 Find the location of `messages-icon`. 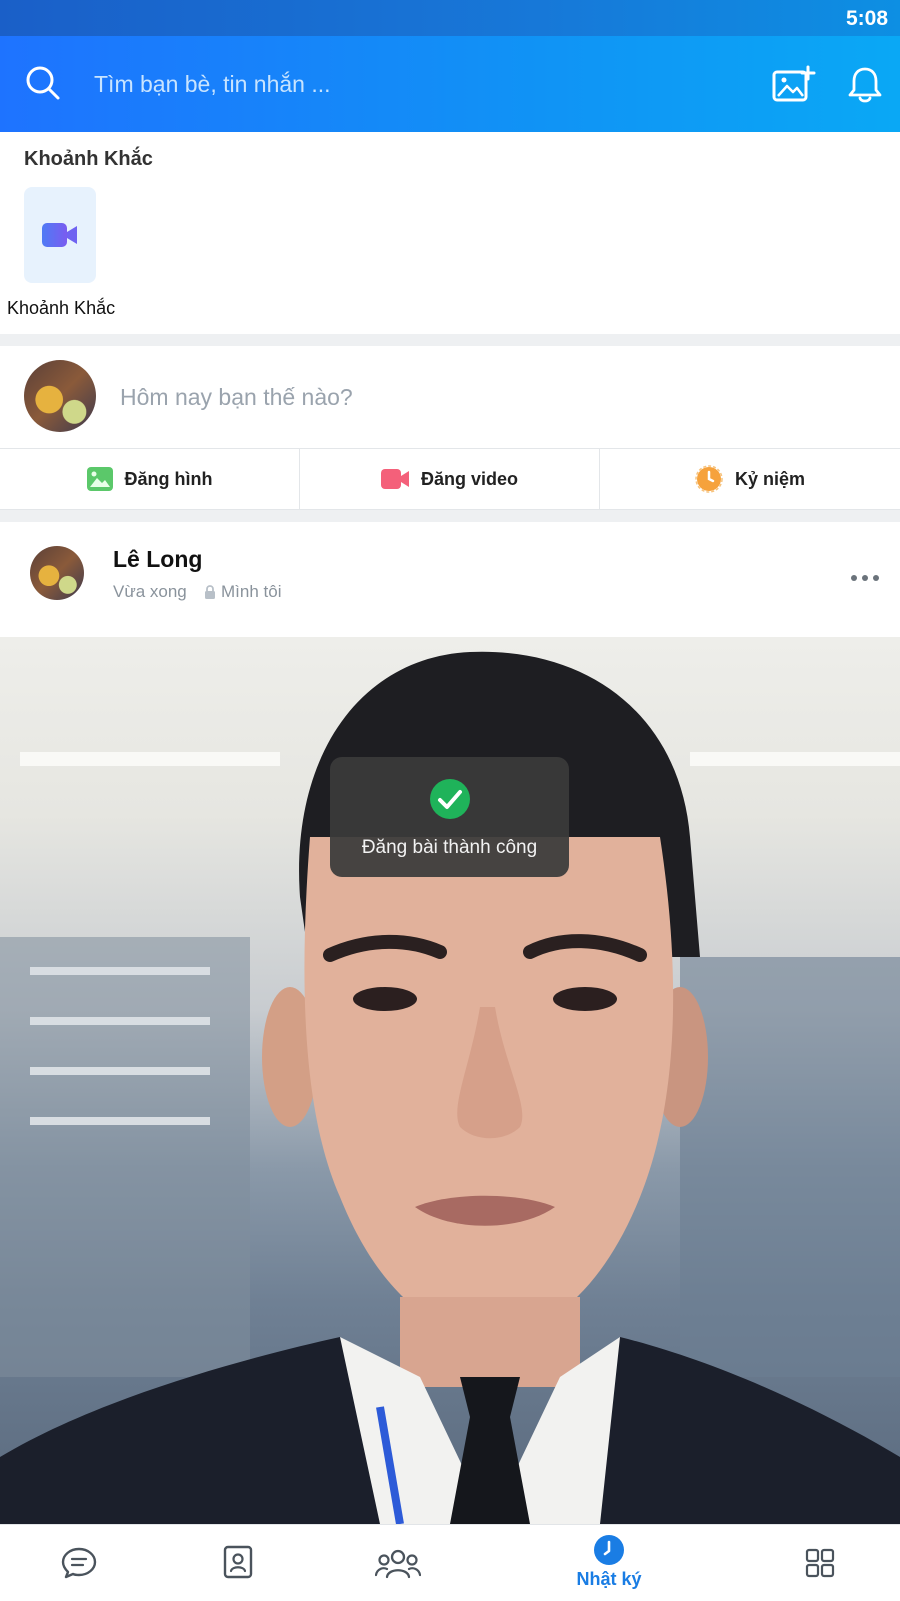

messages-icon is located at coordinates (79, 1563).